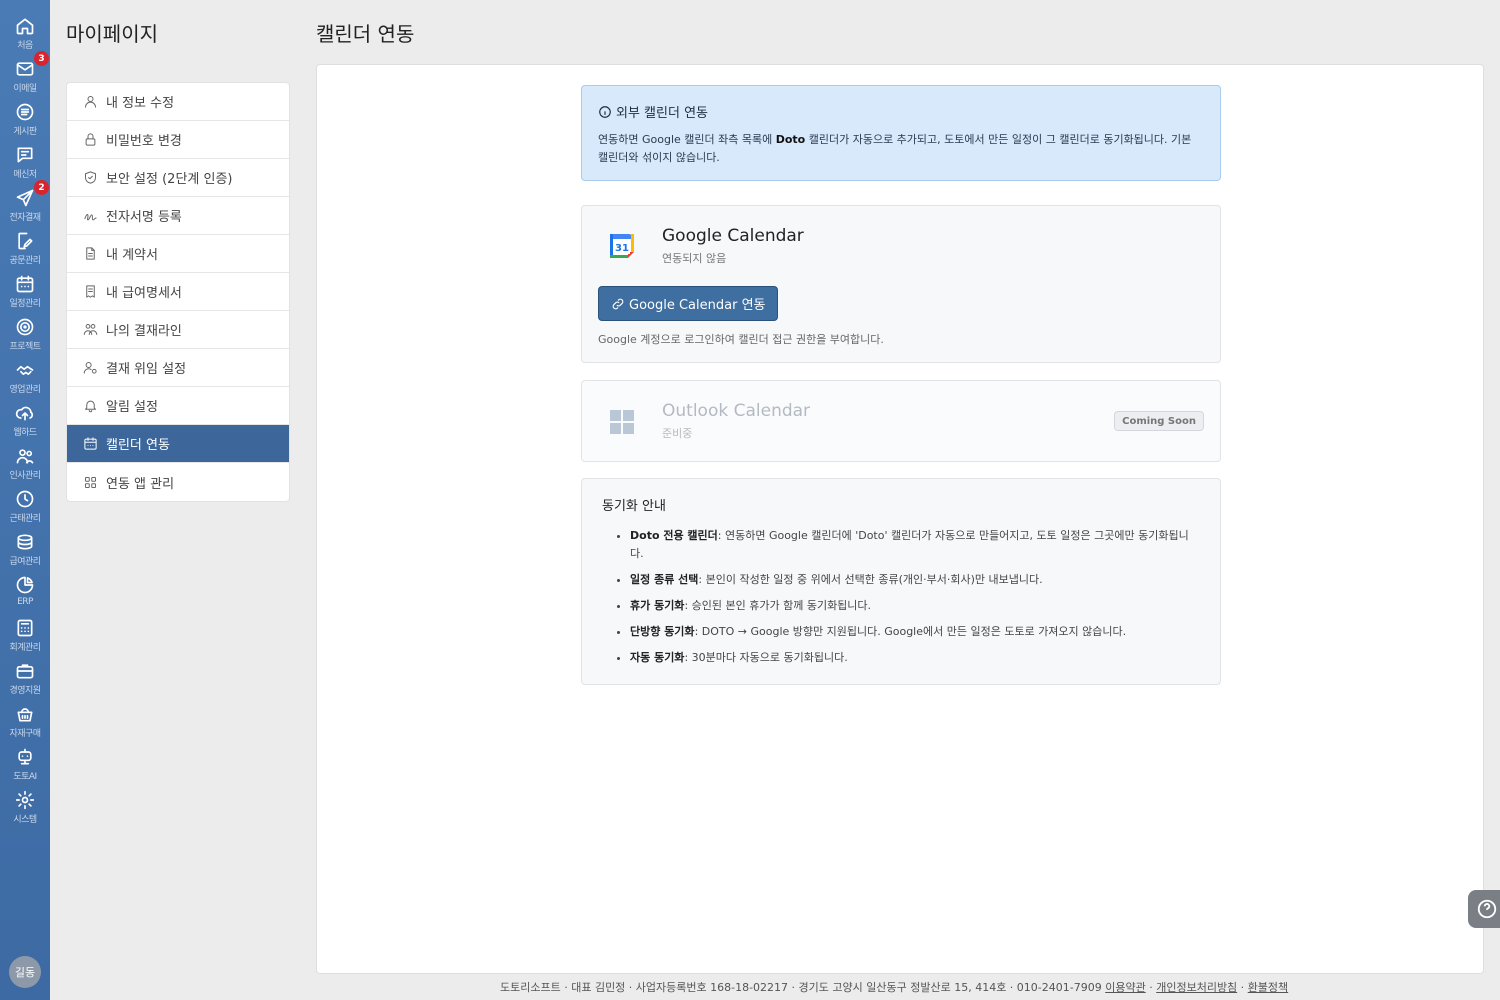 This screenshot has width=1500, height=1000. I want to click on rail-item-schedule: 일정관리, so click(25, 295).